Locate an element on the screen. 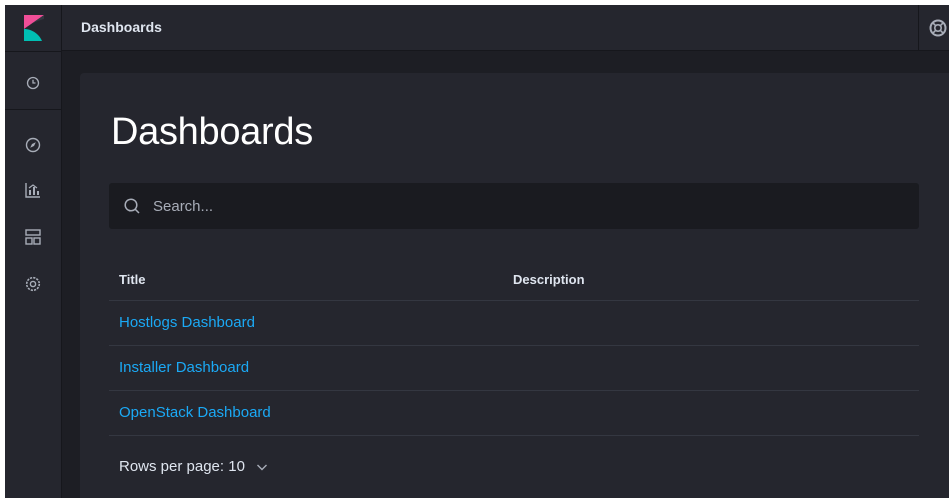  column-header-title: Title is located at coordinates (311, 279).